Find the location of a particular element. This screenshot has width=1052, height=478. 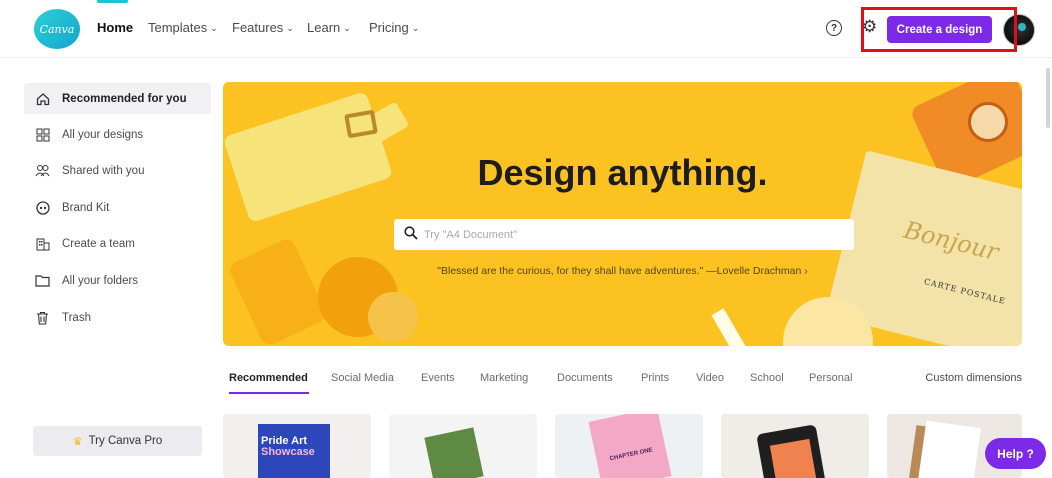

hero-title: Design anything. is located at coordinates (622, 172).